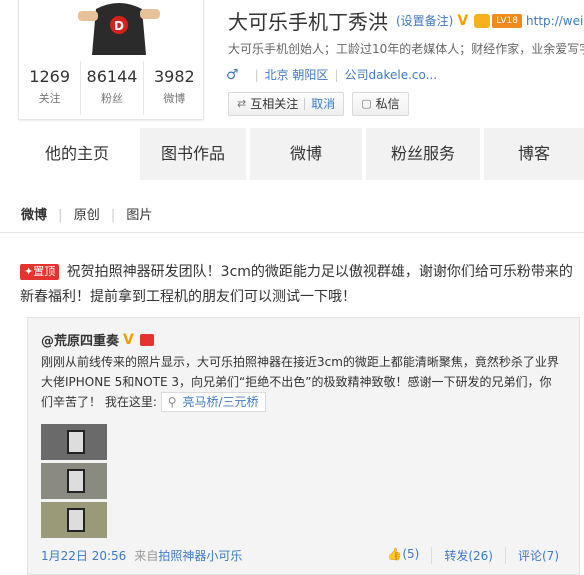 Image resolution: width=584 pixels, height=575 pixels. I want to click on level-badge: LV18, so click(507, 20).